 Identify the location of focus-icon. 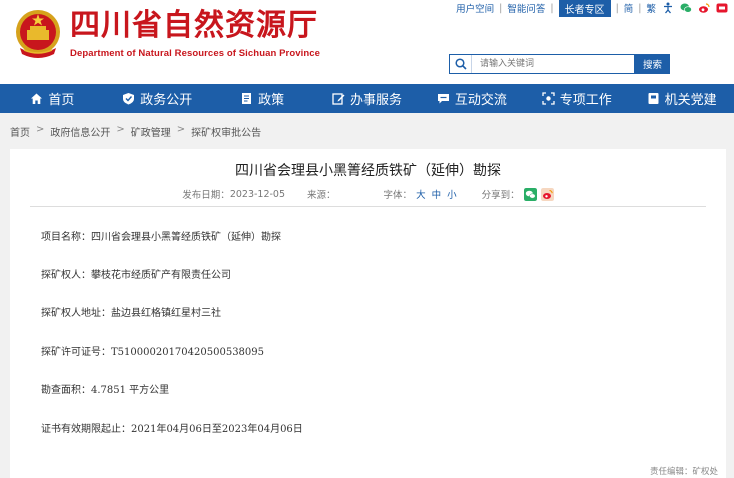
(548, 98).